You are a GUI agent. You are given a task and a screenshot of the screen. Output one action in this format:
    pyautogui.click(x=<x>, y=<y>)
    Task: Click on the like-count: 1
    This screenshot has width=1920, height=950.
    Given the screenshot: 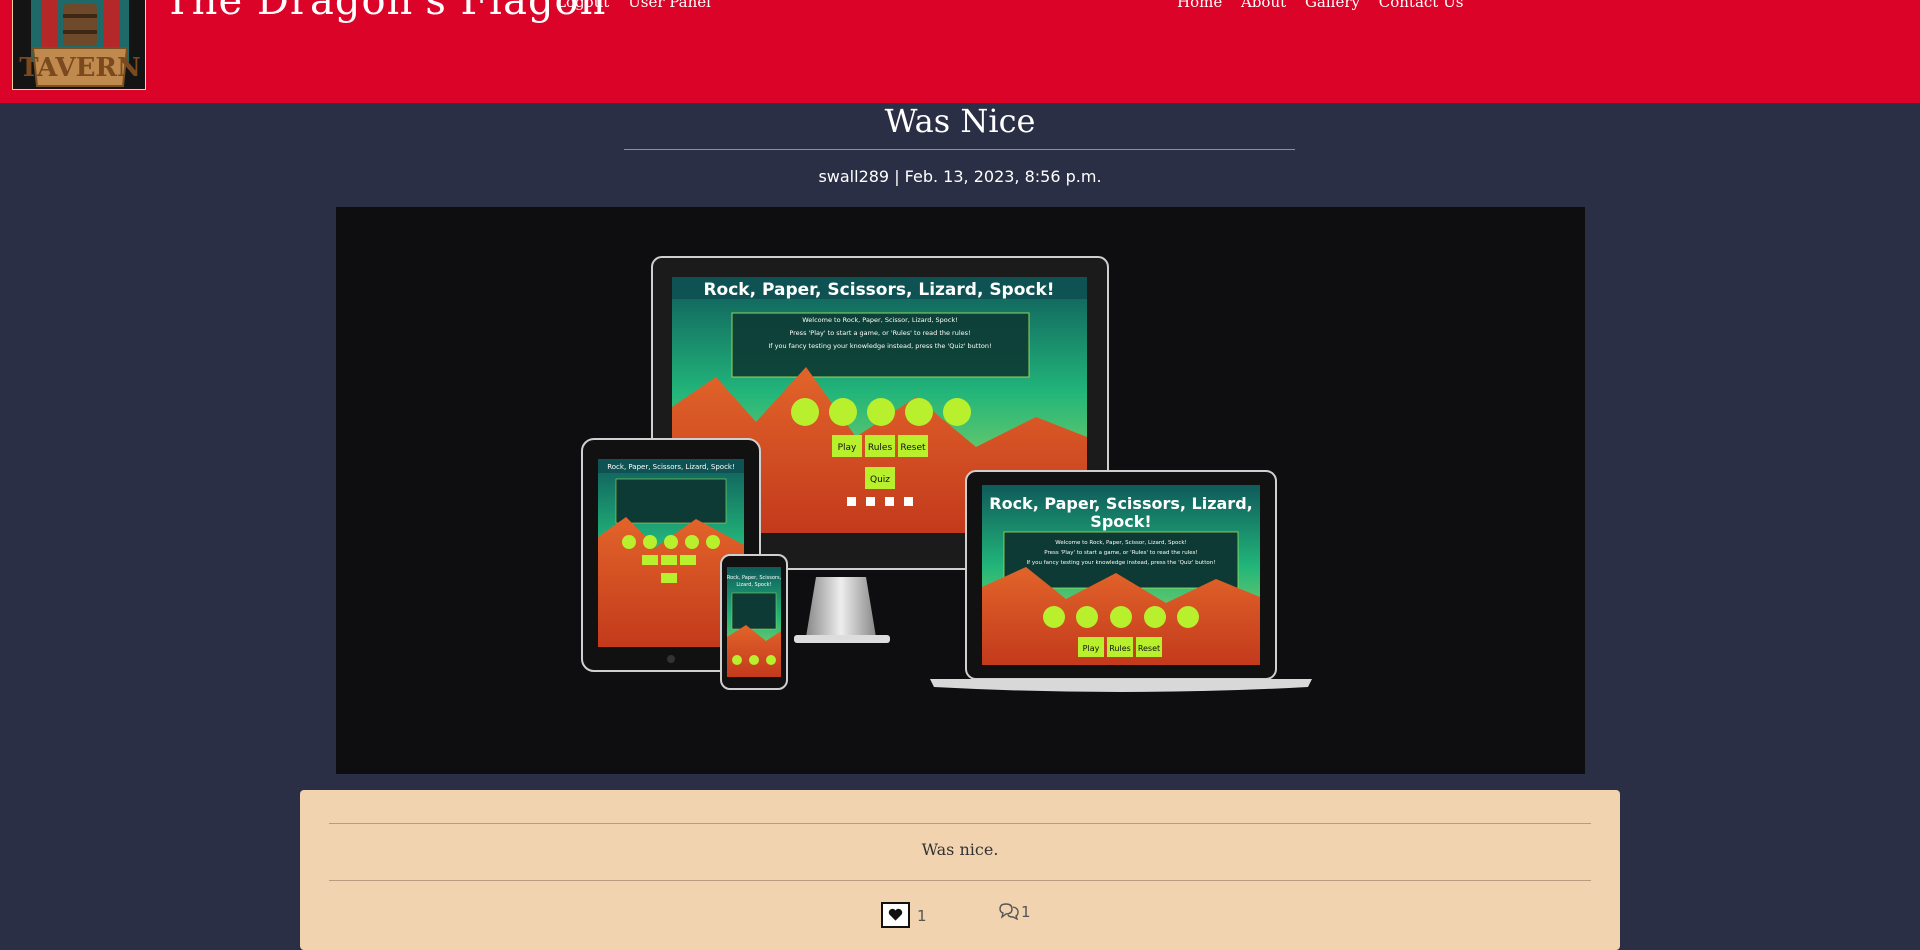 What is the action you would take?
    pyautogui.click(x=922, y=916)
    